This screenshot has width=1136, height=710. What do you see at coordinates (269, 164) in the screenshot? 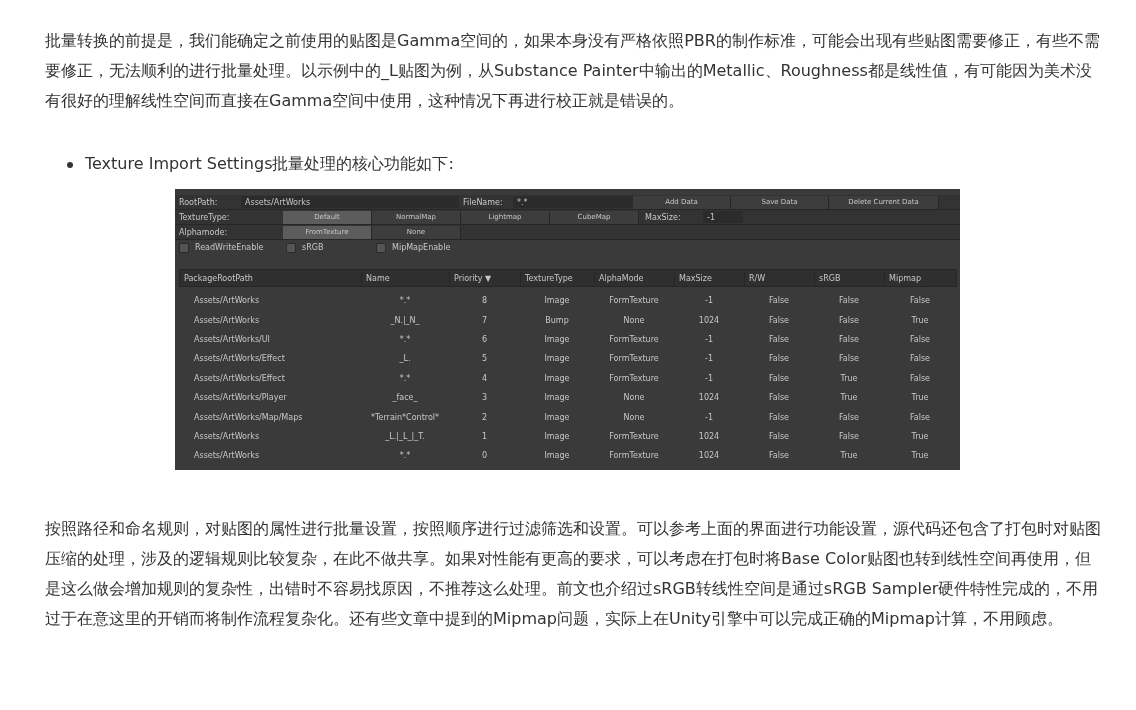
I see `list-item: Texture Import Settings批量处理的核心功能如下:` at bounding box center [269, 164].